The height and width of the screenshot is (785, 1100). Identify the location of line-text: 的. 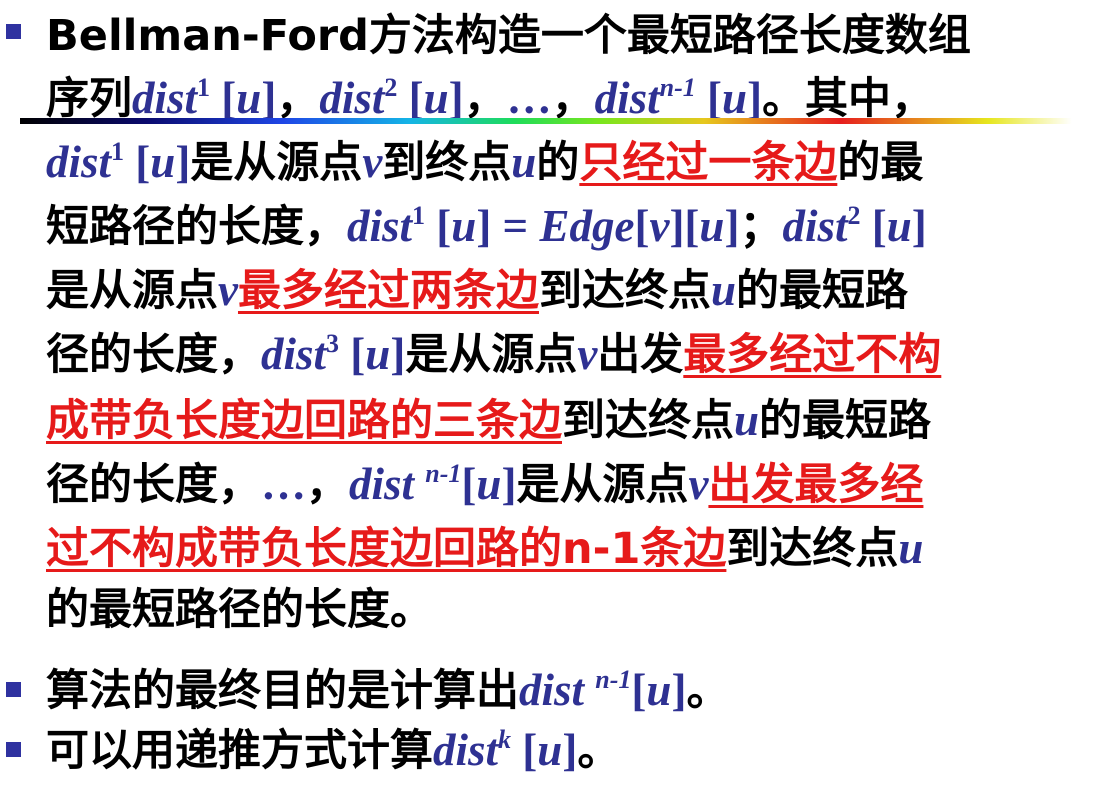
(558, 163).